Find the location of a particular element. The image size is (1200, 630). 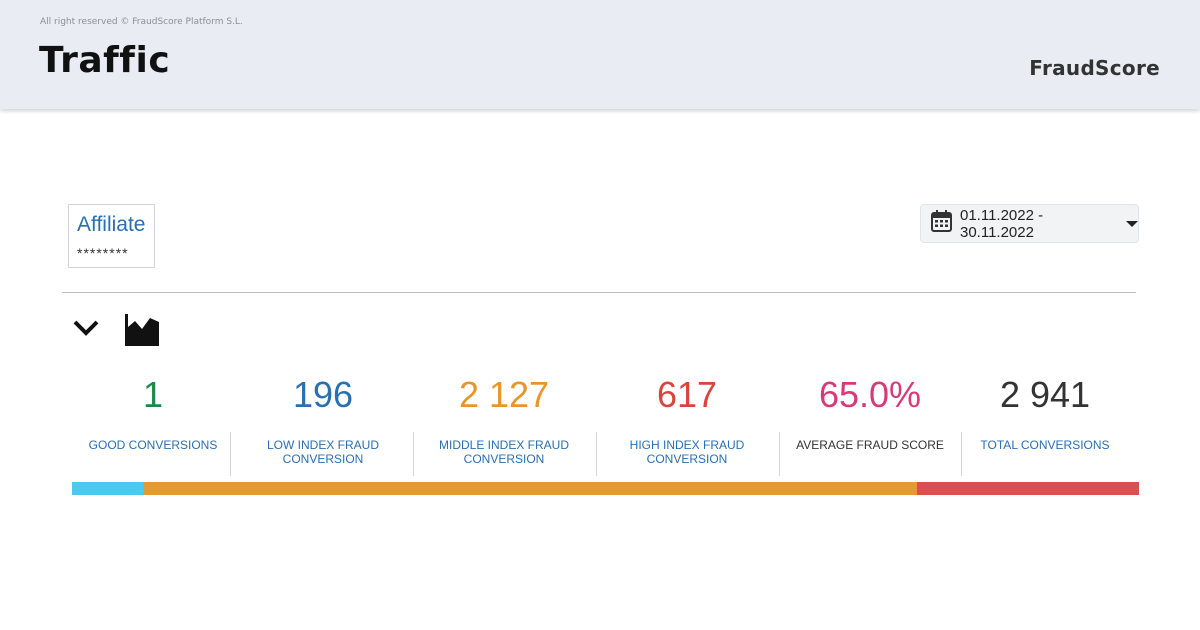

date-range-text: 01.11.2022 - 30.11.2022 is located at coordinates (1002, 223).